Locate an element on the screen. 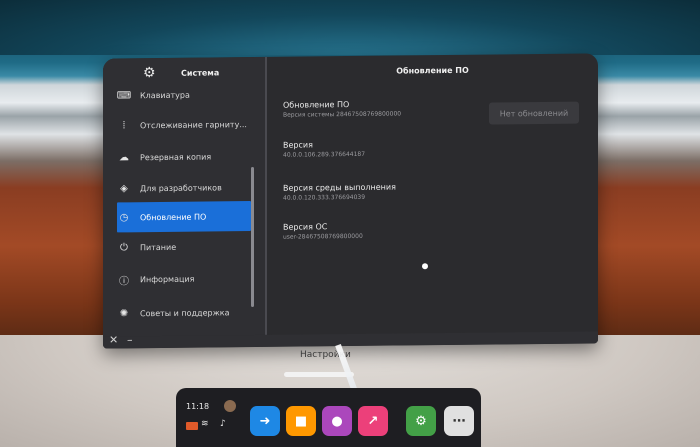 The width and height of the screenshot is (700, 447). runtime-value: 40.0.0.120.333.376694039 is located at coordinates (324, 197).